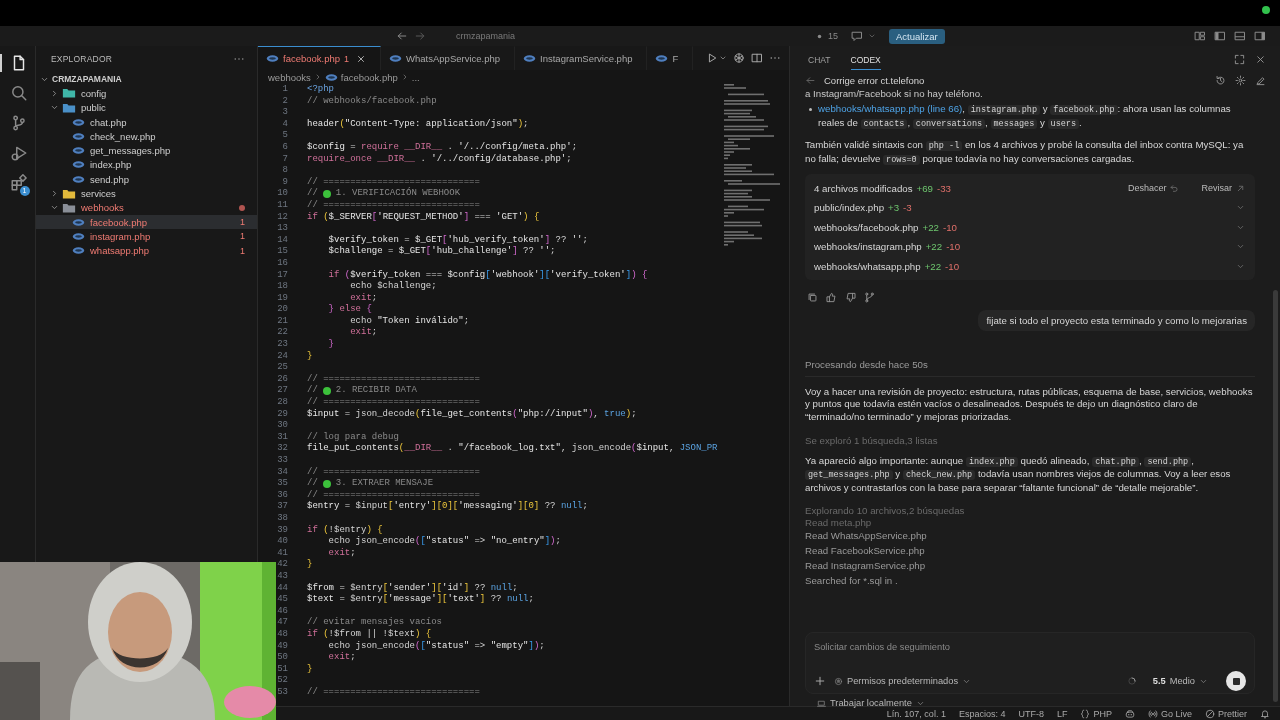  I want to click on line-number: 4, so click(284, 124).